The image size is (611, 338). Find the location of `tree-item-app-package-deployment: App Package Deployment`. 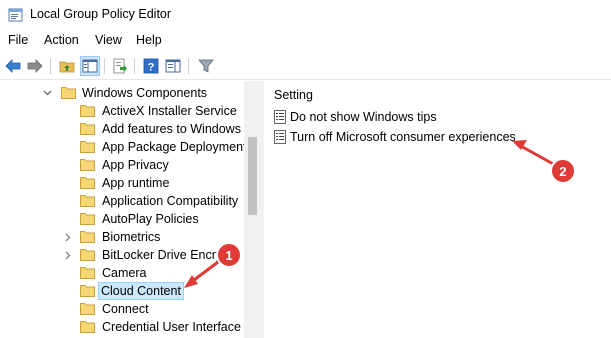

tree-item-app-package-deployment: App Package Deployment is located at coordinates (123, 147).